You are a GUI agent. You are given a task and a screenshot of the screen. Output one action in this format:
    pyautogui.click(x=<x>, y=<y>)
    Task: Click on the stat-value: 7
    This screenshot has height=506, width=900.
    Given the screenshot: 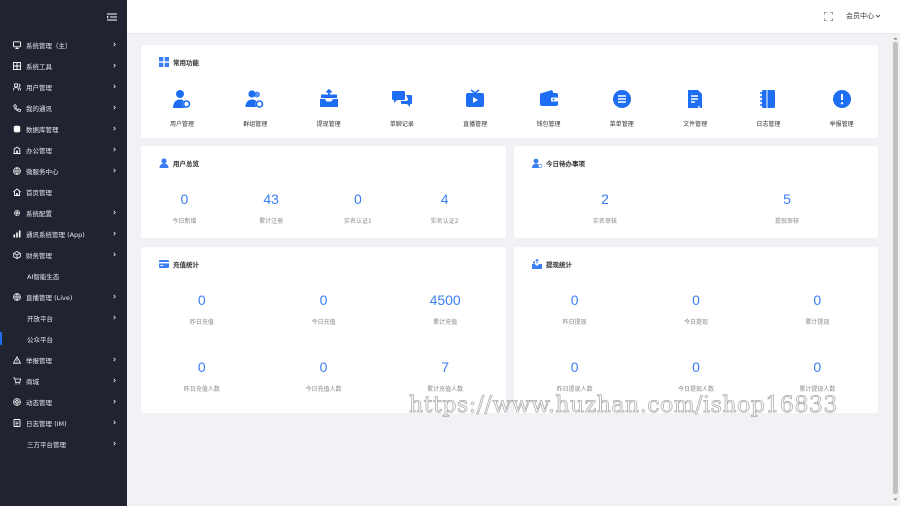 What is the action you would take?
    pyautogui.click(x=445, y=367)
    